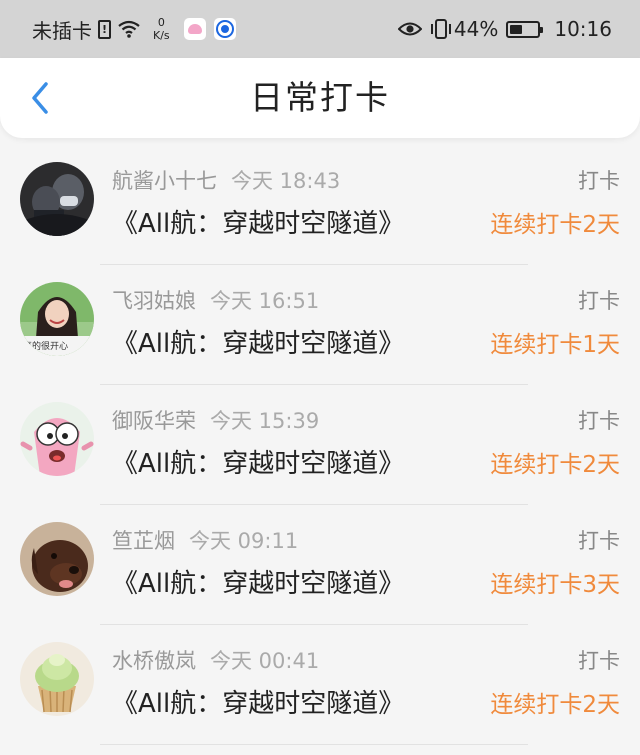 This screenshot has width=640, height=755. I want to click on battery-percent: 44%, so click(476, 29).